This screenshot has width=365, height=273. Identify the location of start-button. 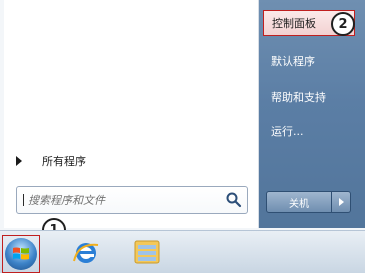
(21, 254).